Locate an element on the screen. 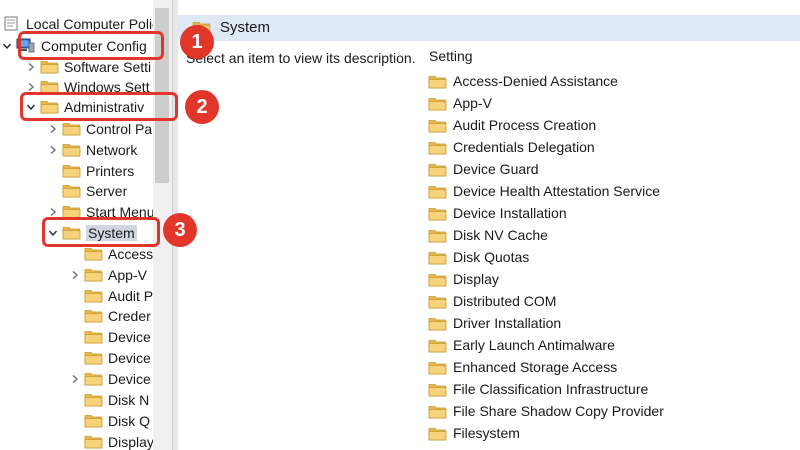 This screenshot has width=800, height=450. details-header: System is located at coordinates (489, 28).